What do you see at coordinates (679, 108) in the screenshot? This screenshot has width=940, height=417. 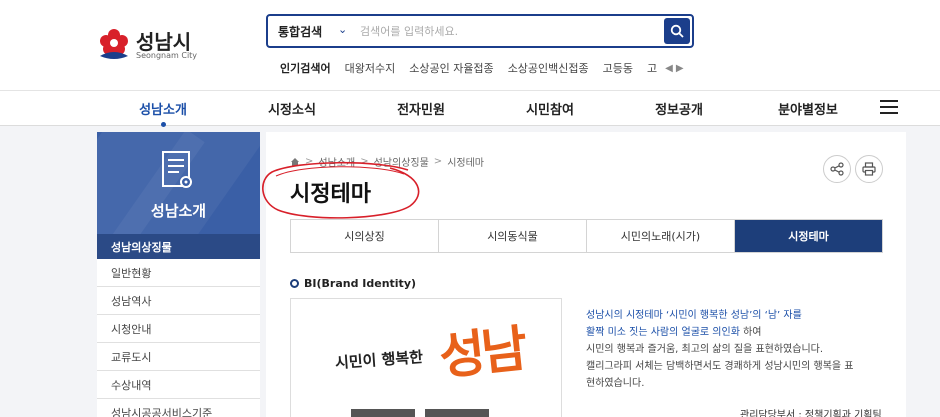 I see `gnb-item-information: 정보공개` at bounding box center [679, 108].